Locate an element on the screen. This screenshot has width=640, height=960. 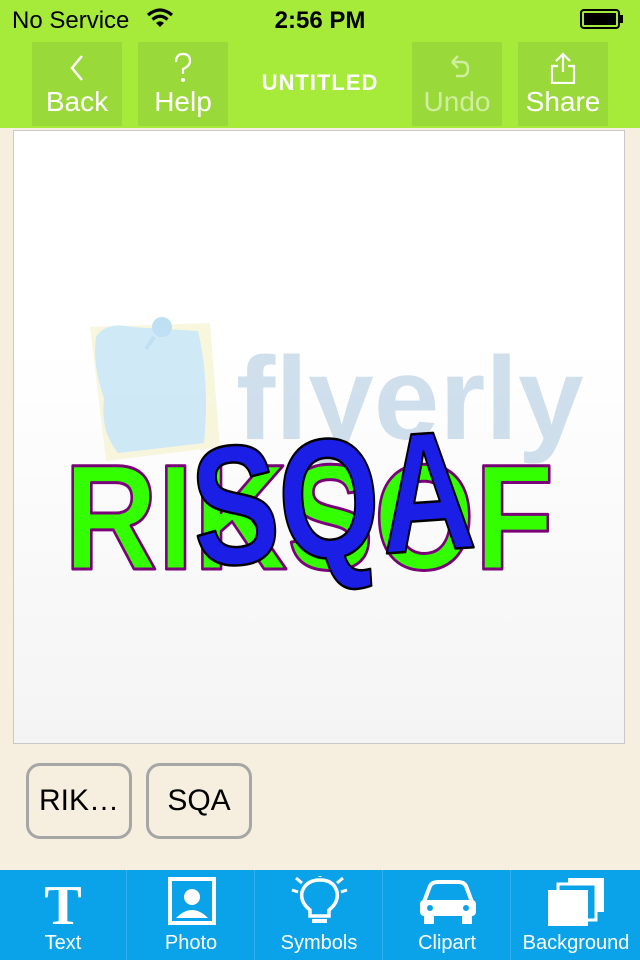
nav-bar: Back Help UNTITLED Undo Share is located at coordinates (320, 84).